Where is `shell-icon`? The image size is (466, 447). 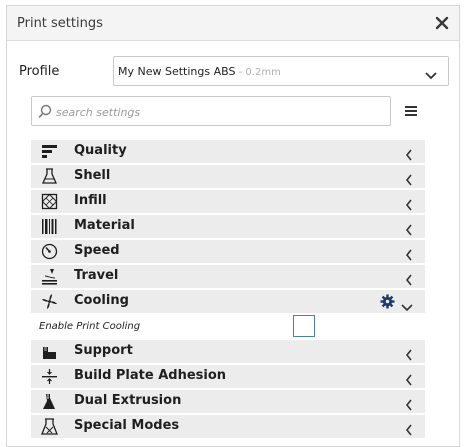
shell-icon is located at coordinates (49, 176).